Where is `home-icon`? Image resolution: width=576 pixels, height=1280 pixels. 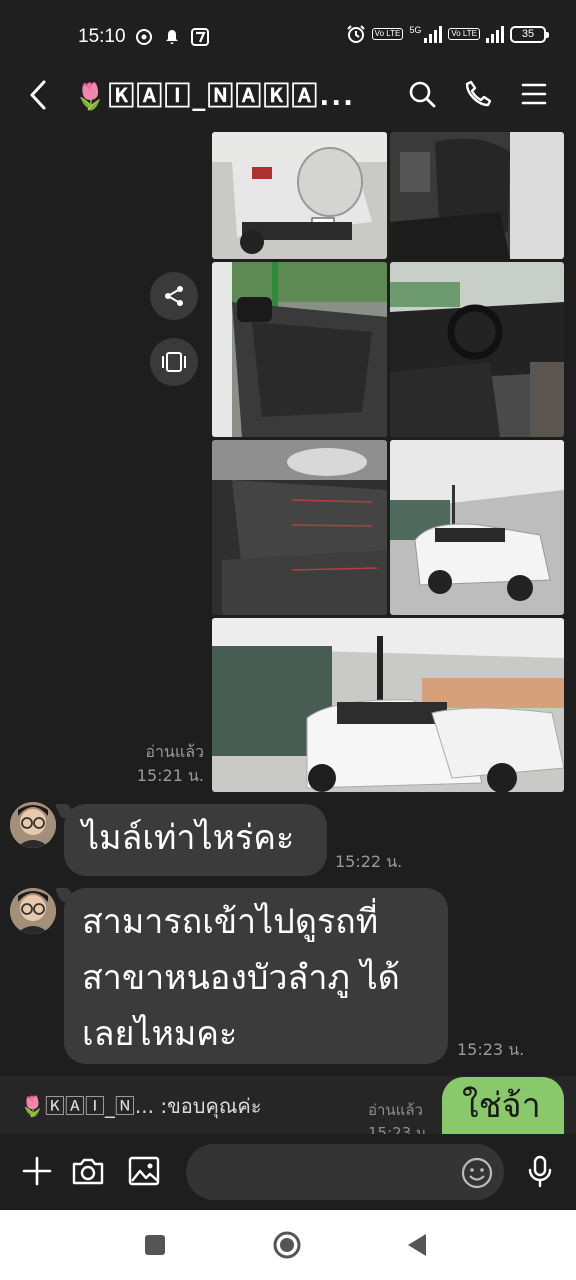
home-icon is located at coordinates (287, 1245).